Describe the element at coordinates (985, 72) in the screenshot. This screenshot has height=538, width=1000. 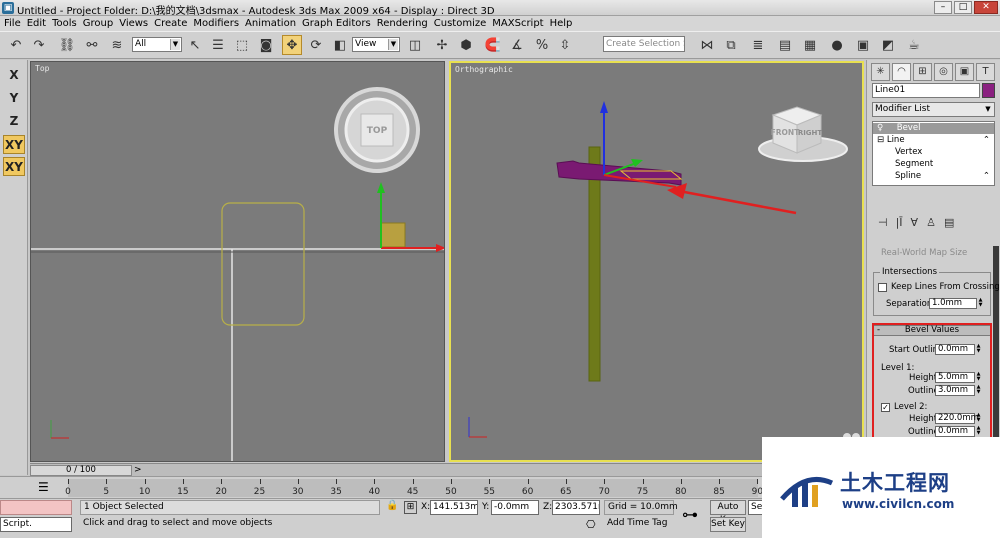
I see `utilities-tab-icon: T` at that location.